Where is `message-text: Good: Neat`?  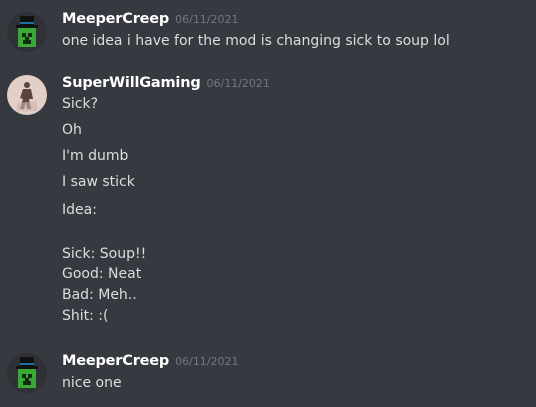
message-text: Good: Neat is located at coordinates (102, 274).